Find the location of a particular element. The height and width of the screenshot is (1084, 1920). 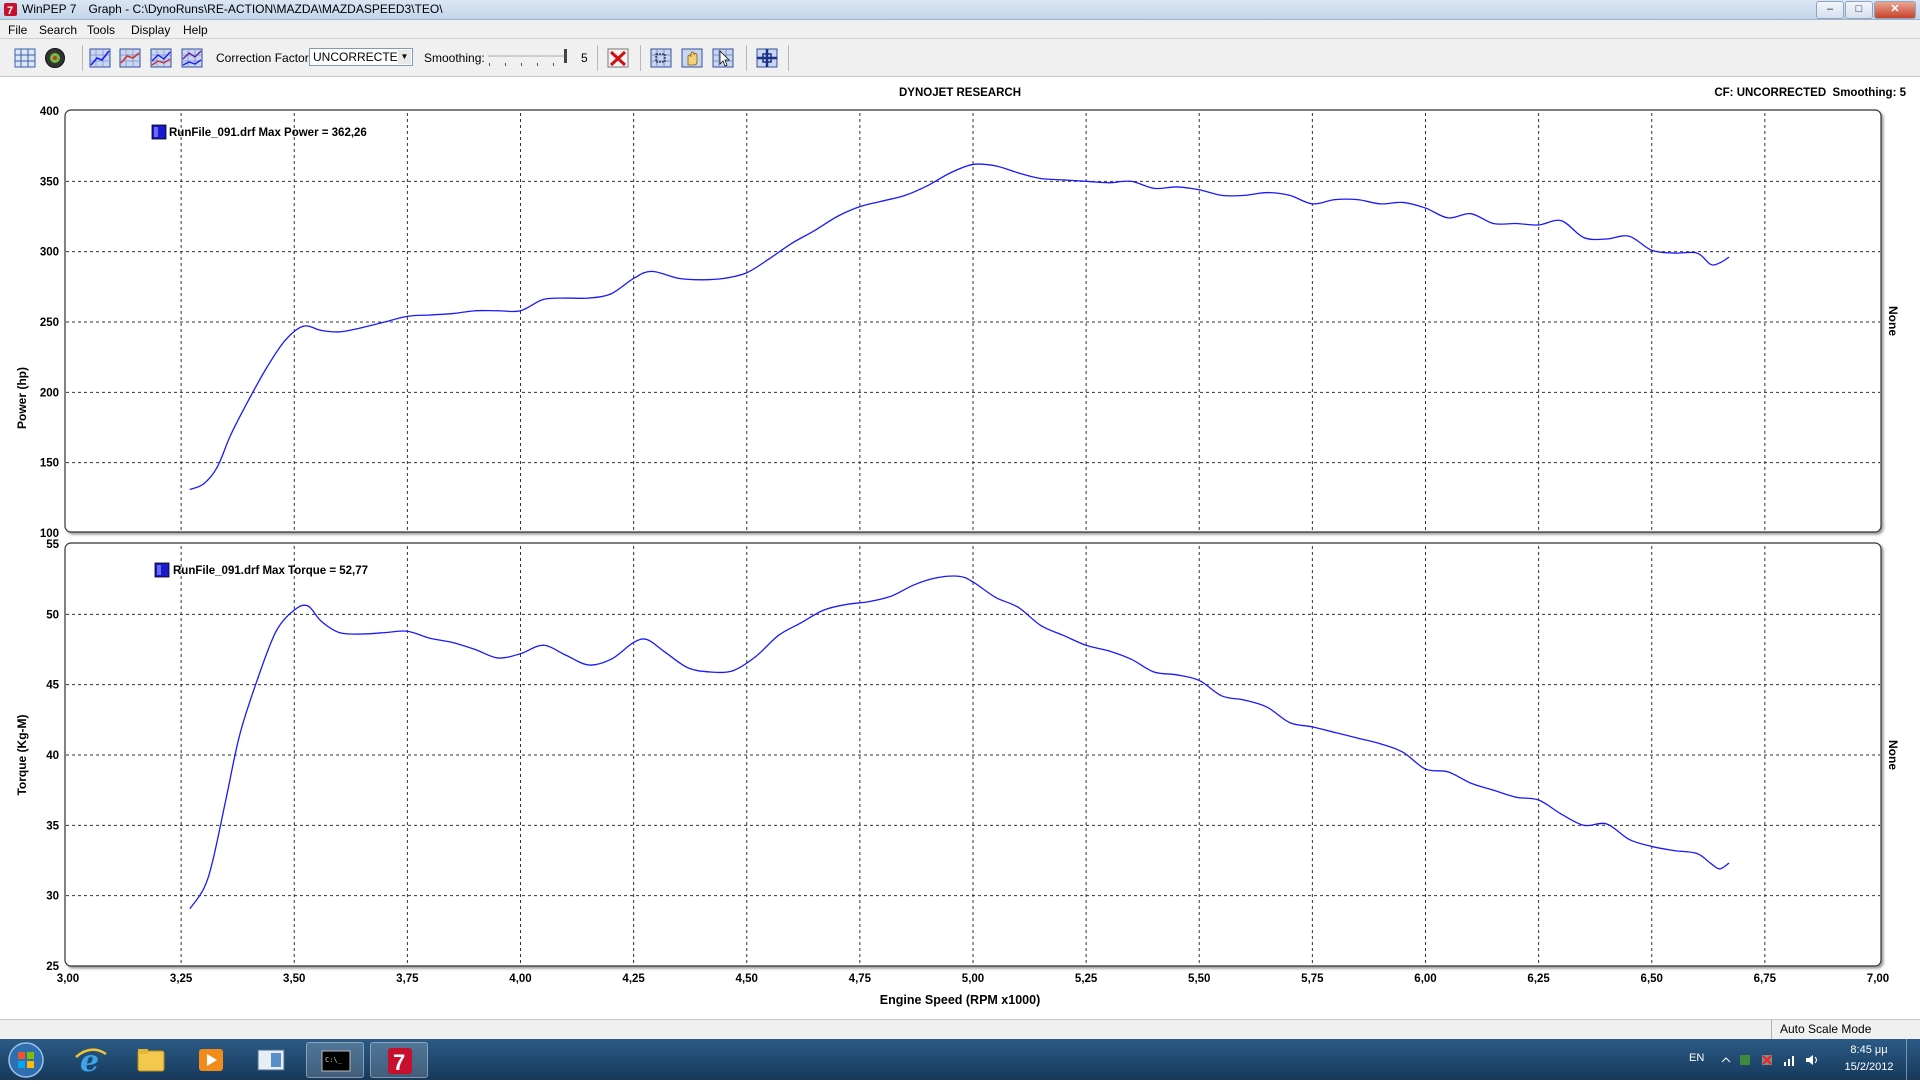

power-ylabel: Power (hp) is located at coordinates (22, 398).